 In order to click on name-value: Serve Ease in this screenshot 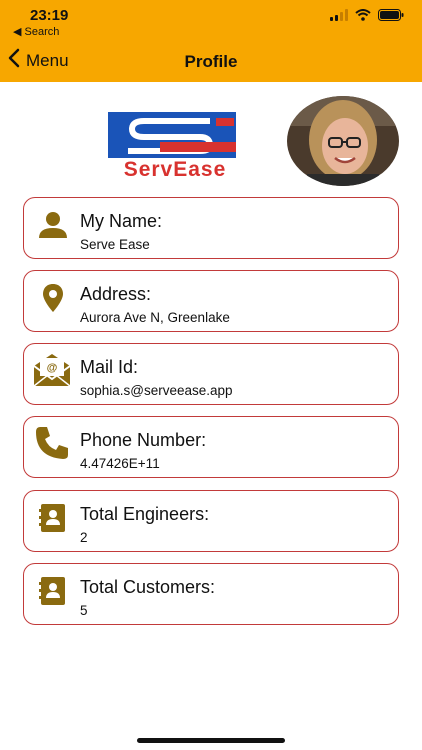, I will do `click(115, 244)`.